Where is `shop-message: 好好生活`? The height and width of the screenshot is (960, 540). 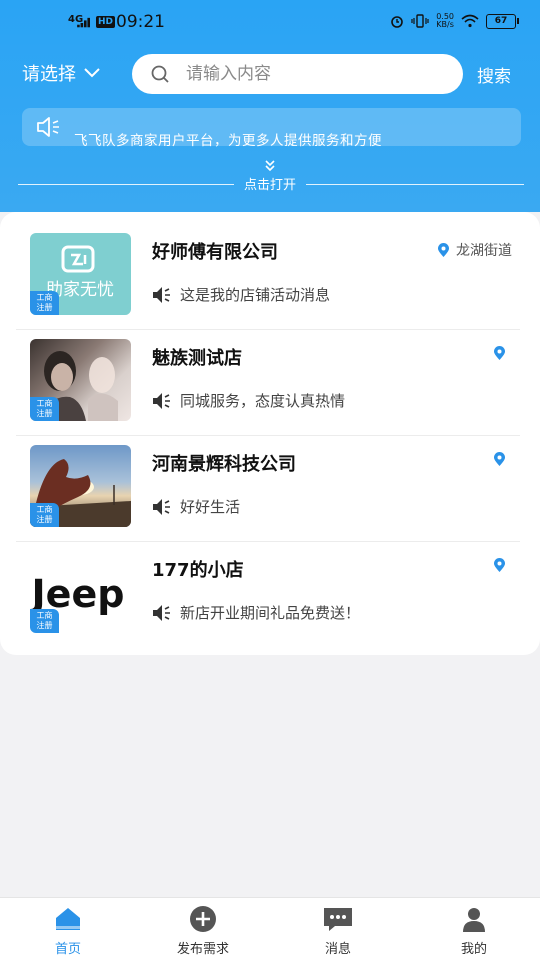 shop-message: 好好生活 is located at coordinates (196, 506).